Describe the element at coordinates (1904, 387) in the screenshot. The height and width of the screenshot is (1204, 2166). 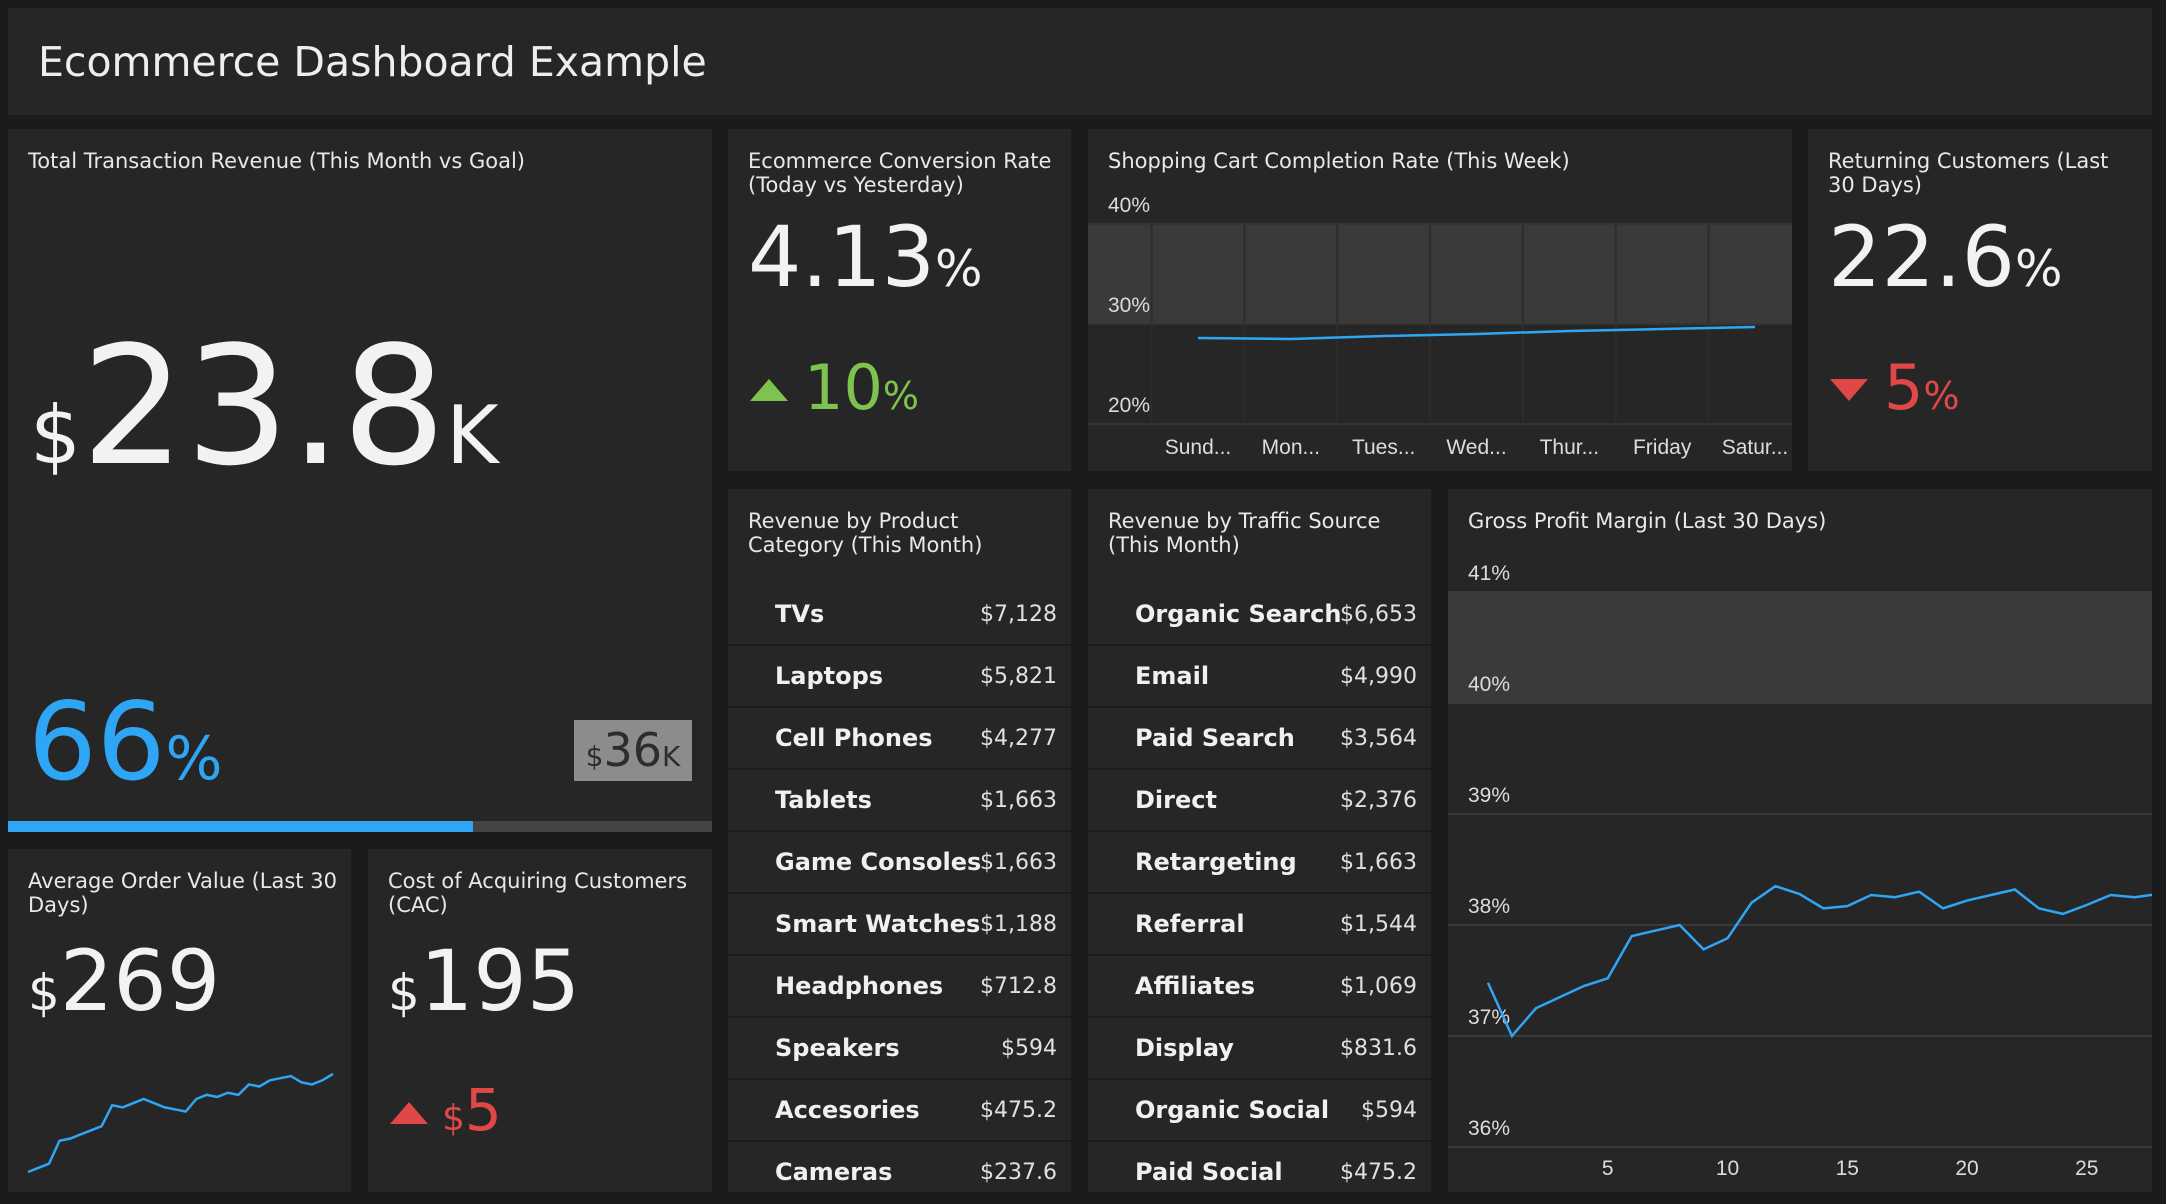
I see `returning-change-value: 5` at that location.